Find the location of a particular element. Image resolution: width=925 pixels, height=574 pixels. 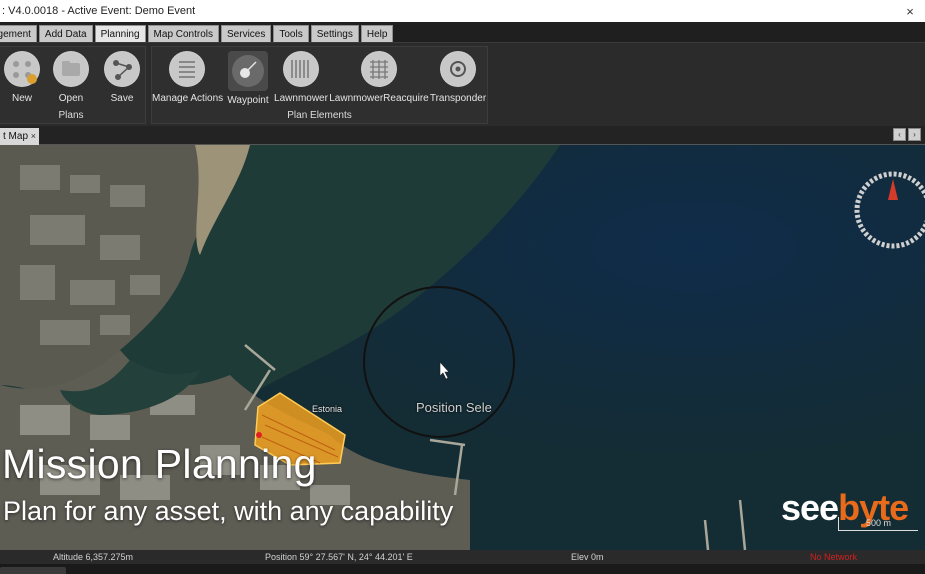

open-plan-icon is located at coordinates (71, 69).